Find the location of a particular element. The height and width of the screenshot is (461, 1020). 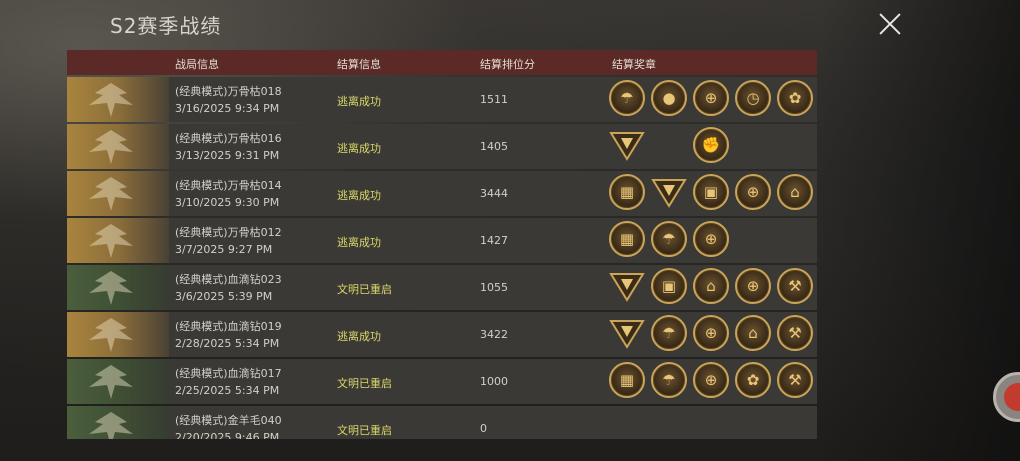

rank-score: 1055 is located at coordinates (494, 287).